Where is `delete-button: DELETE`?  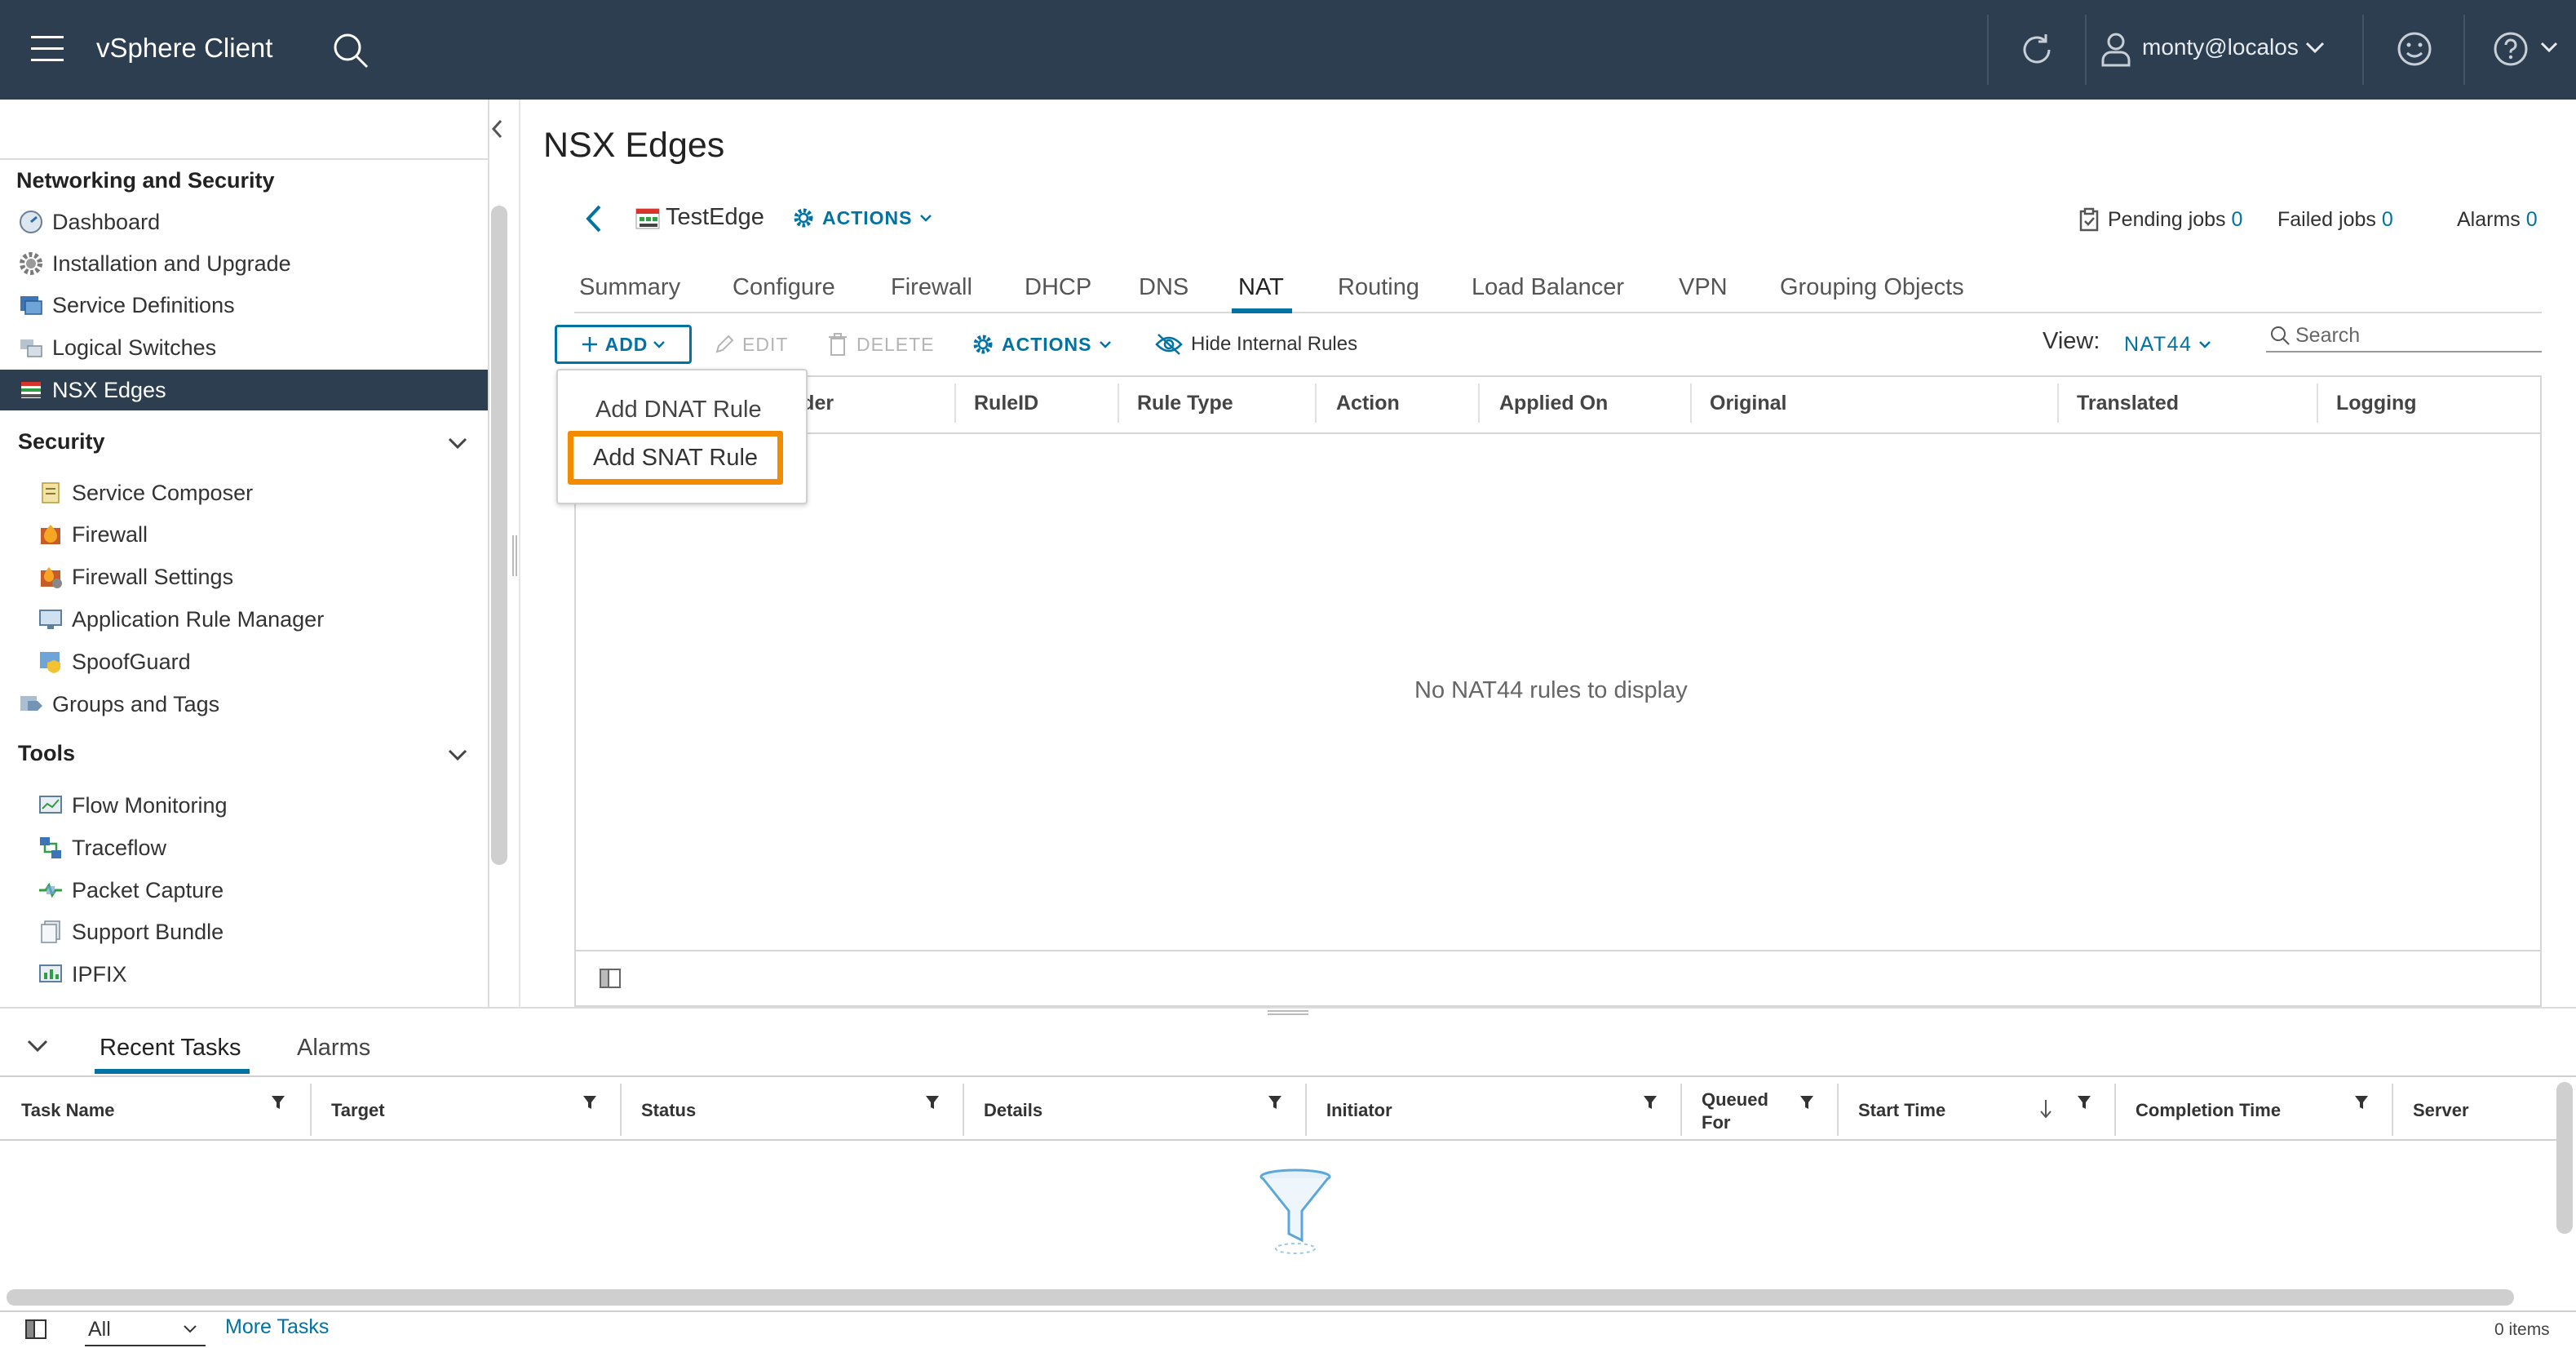
delete-button: DELETE is located at coordinates (880, 344).